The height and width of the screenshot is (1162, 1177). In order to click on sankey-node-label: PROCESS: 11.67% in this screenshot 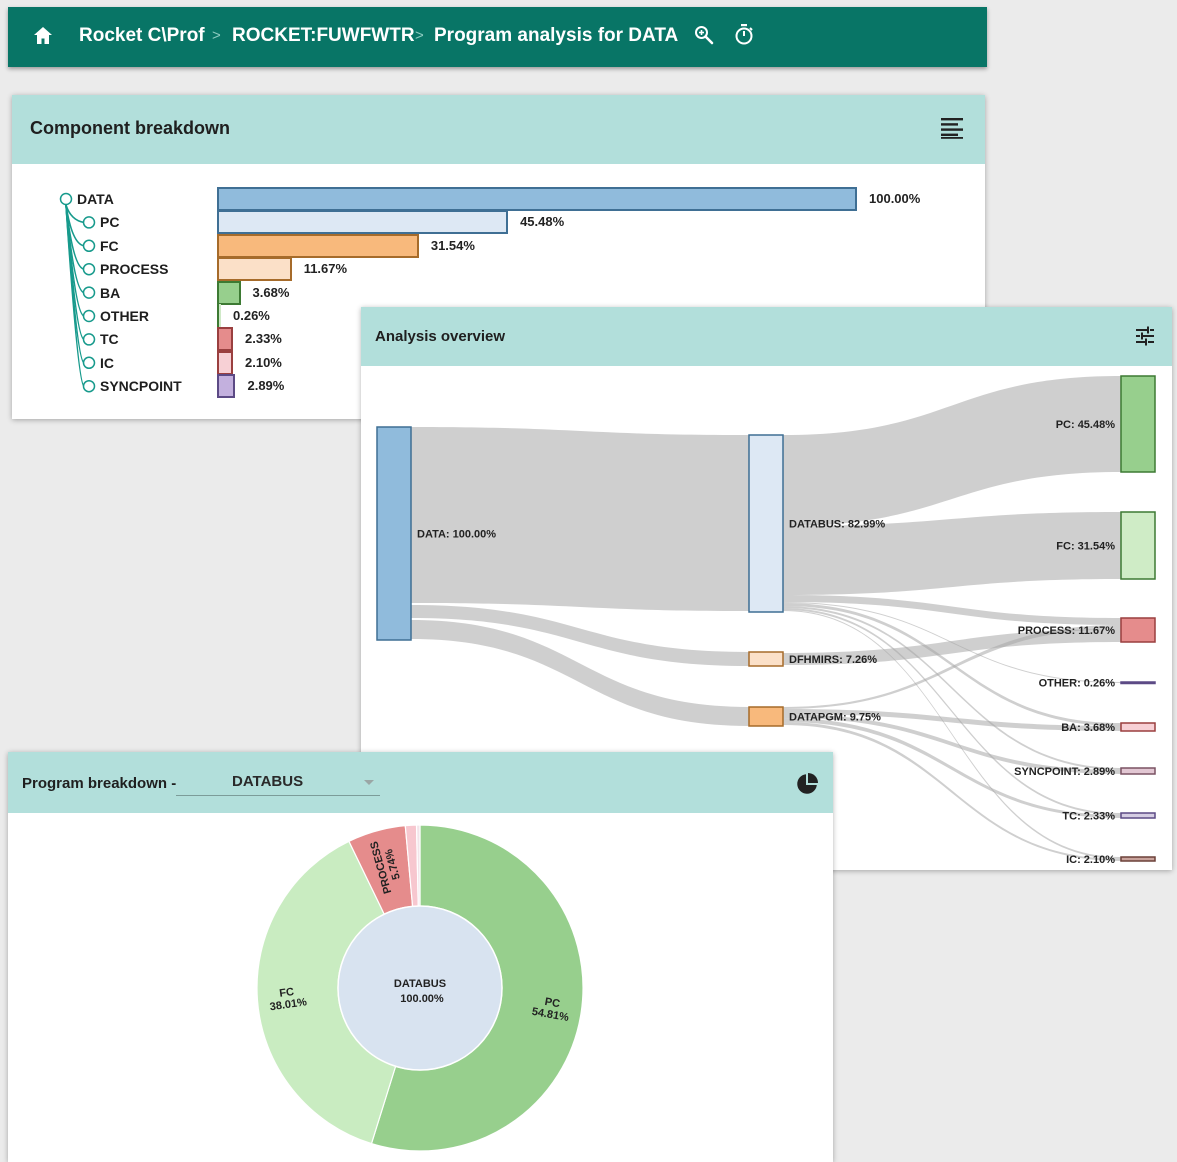, I will do `click(1066, 631)`.